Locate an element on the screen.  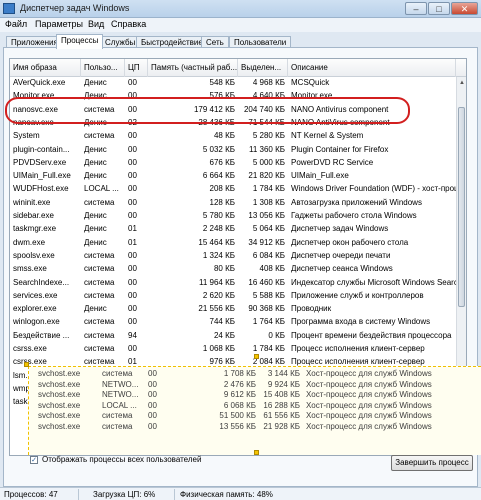
scrollbar-thumb is located at coordinates (461, 207).